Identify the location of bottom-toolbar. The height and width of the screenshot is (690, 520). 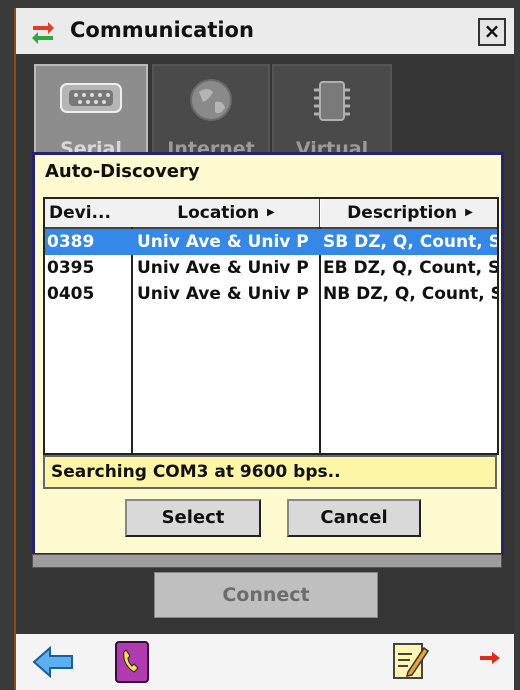
(265, 662).